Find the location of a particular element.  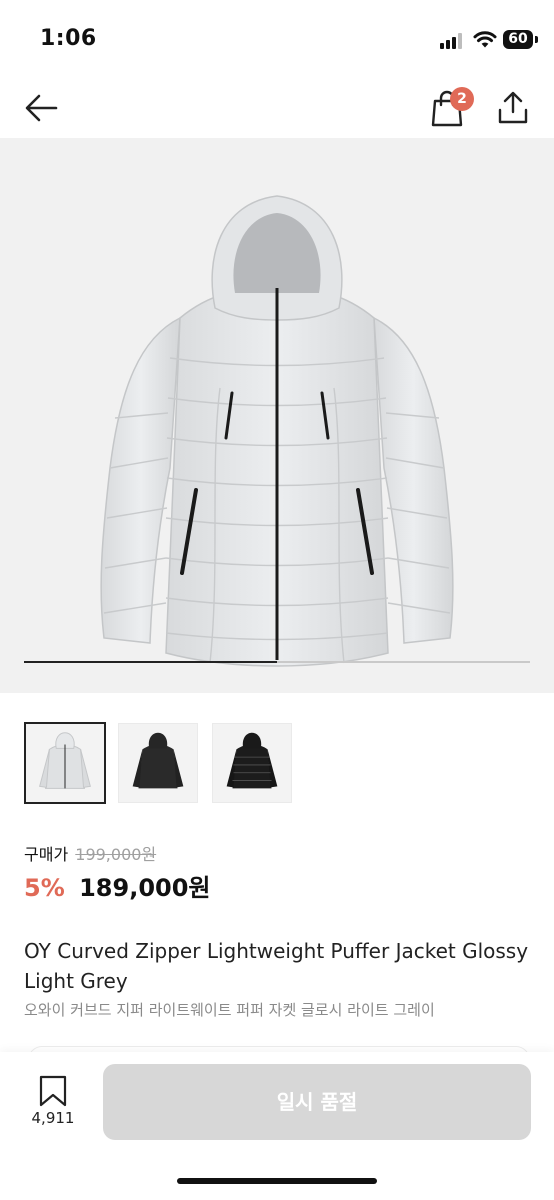

battery-icon: 60 is located at coordinates (518, 39).